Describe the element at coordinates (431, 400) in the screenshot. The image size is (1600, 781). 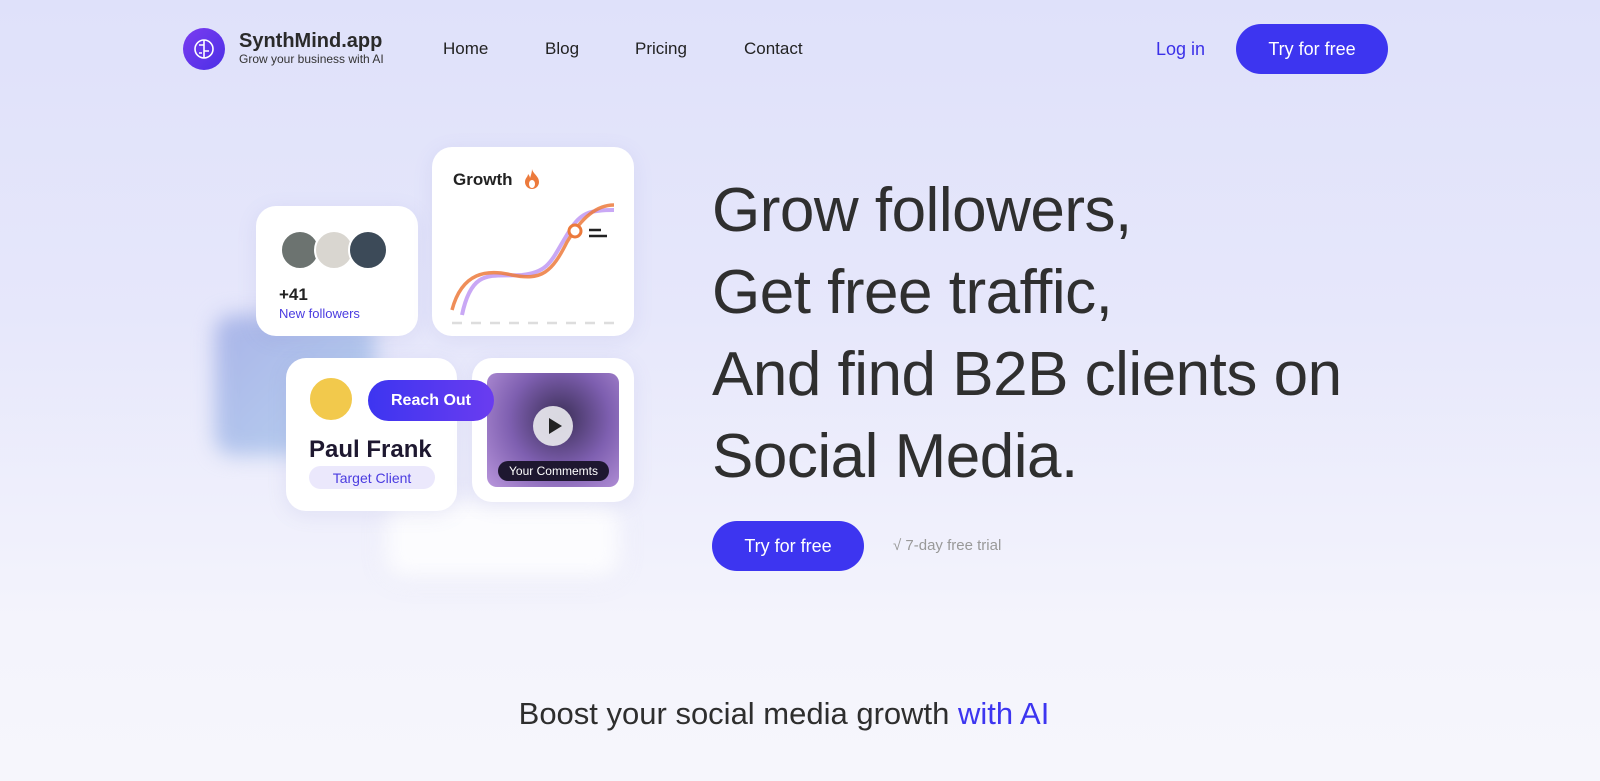
I see `reach-out-button: Reach Out` at that location.